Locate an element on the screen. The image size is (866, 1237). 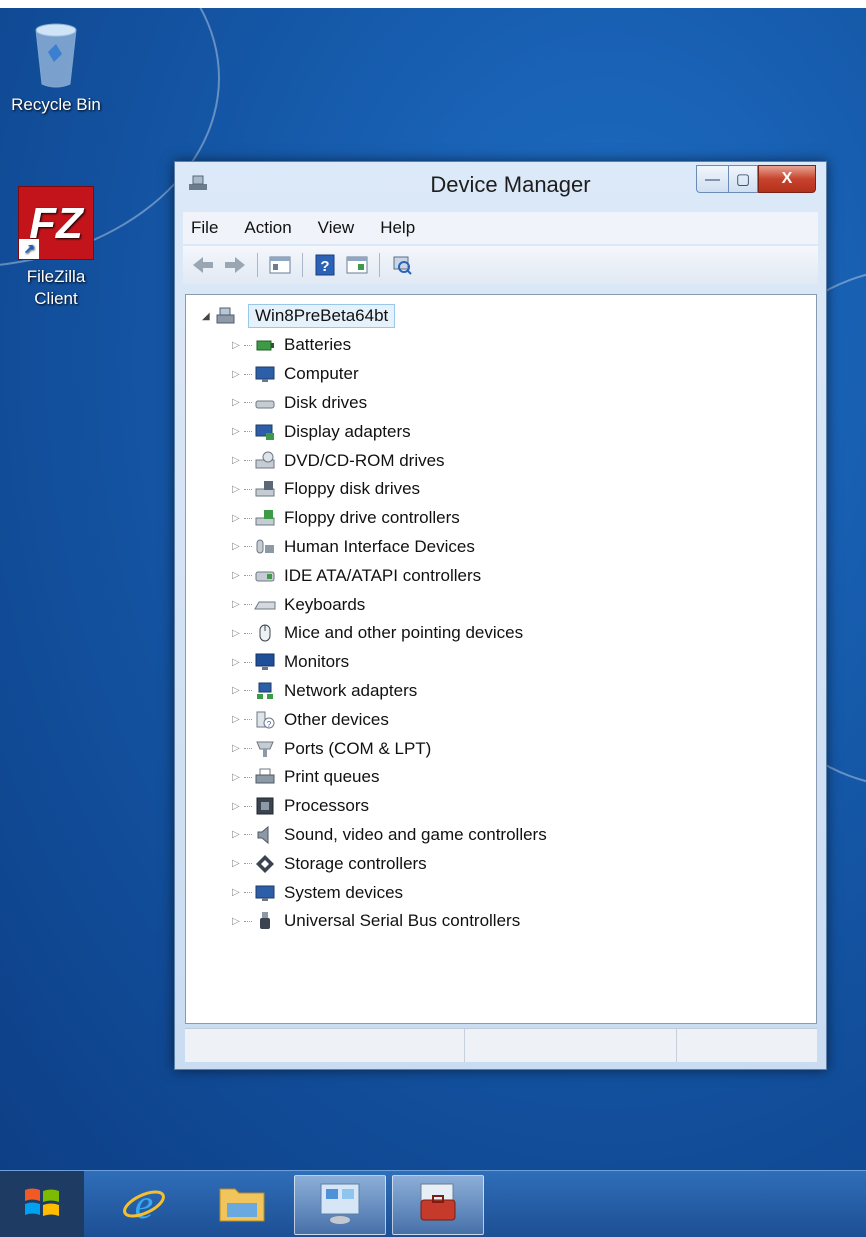
tree-category-item: ▷ Storage controllers is located at coordinates (389, 863).